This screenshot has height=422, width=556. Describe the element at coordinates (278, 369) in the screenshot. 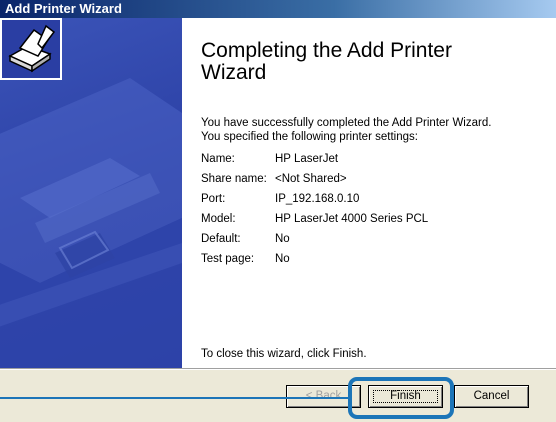

I see `button-separator` at that location.